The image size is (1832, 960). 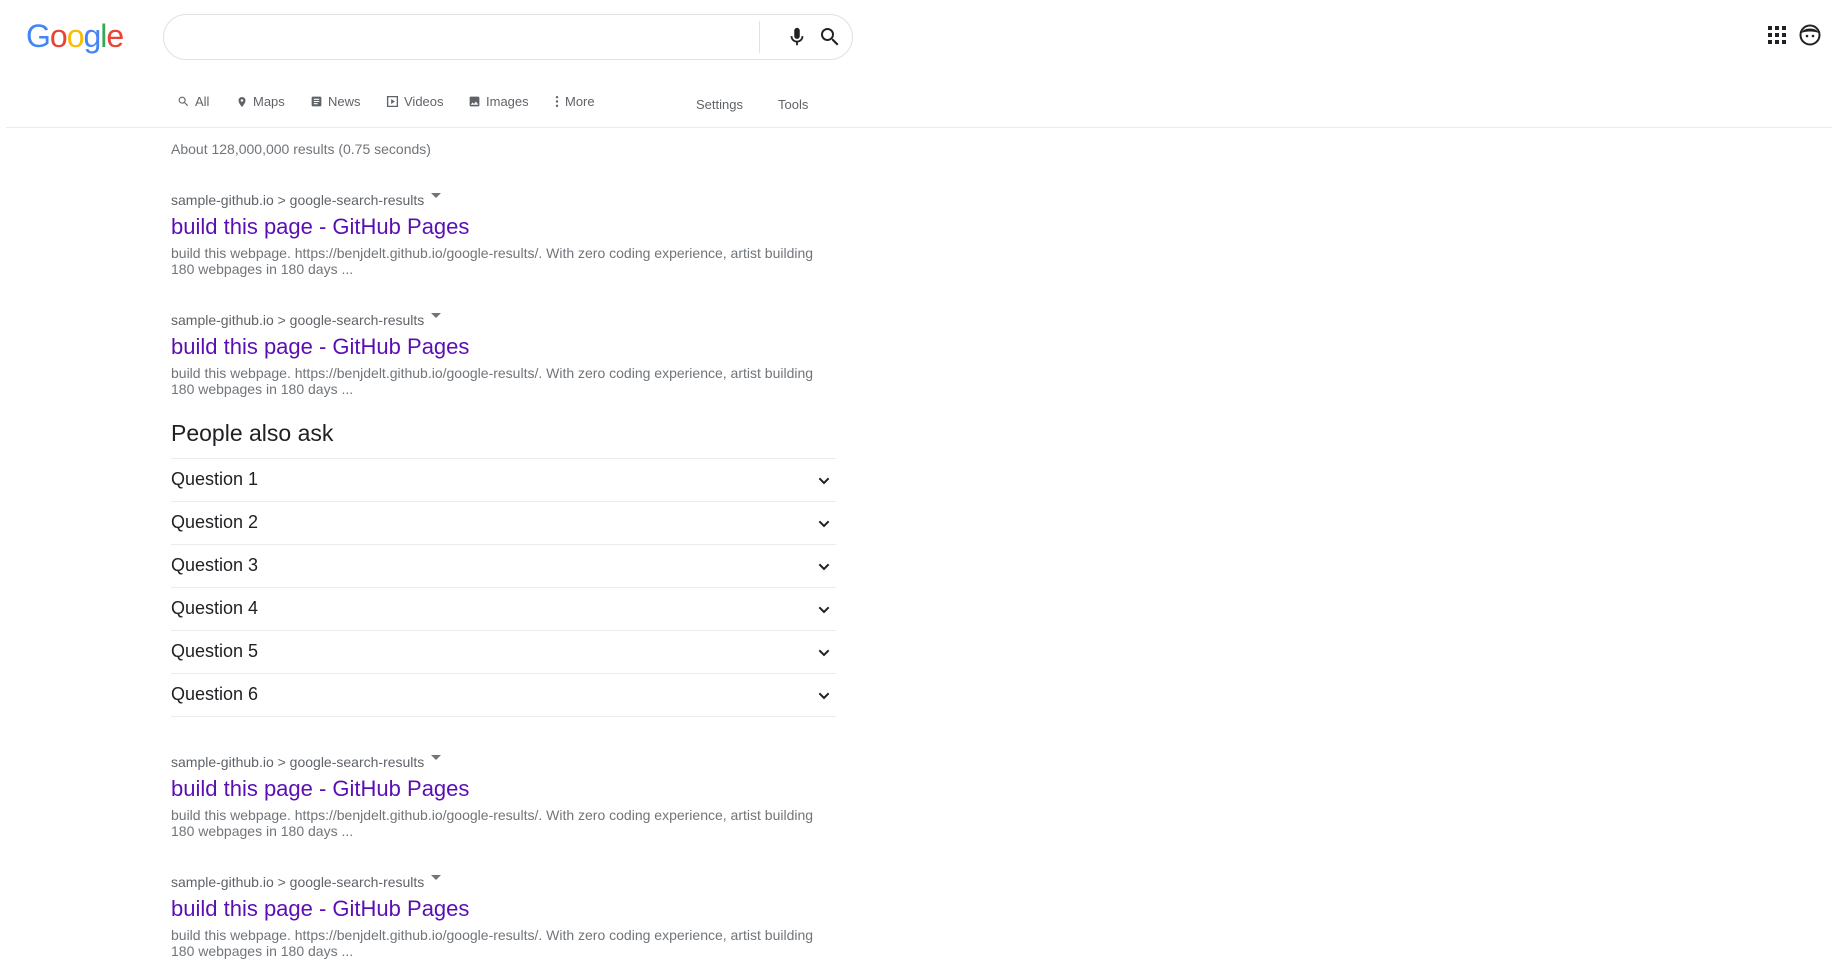 I want to click on search-input, so click(x=444, y=38).